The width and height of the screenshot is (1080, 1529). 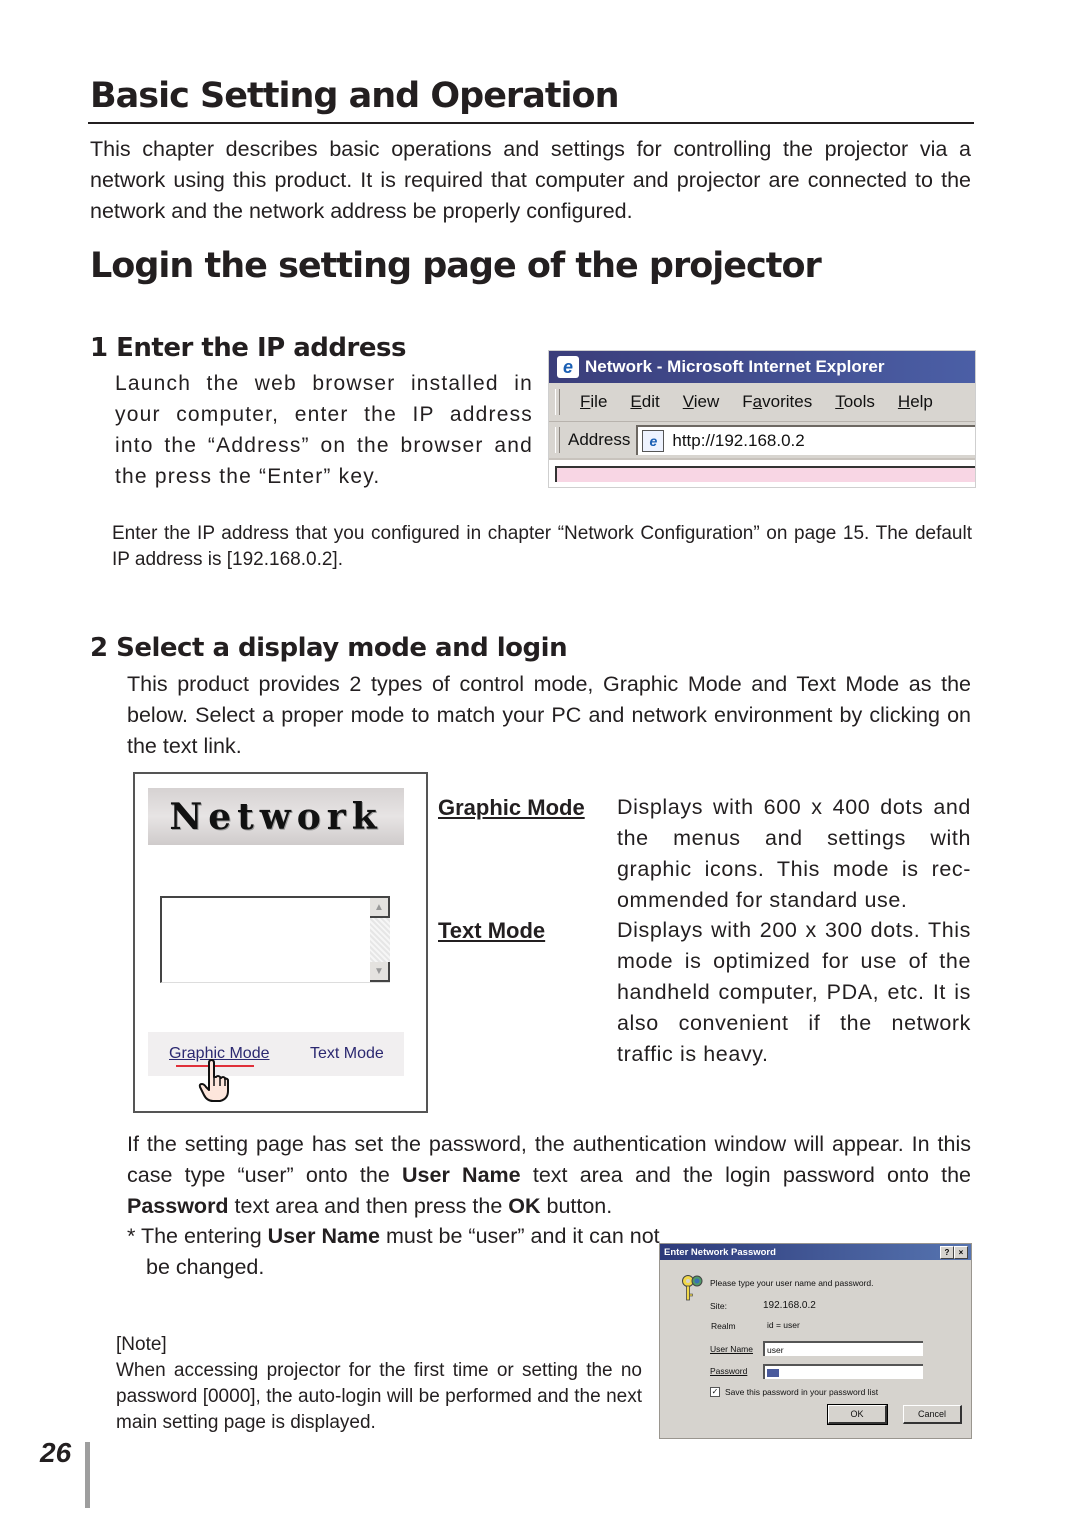 I want to click on scroll-down-icon: ▼, so click(x=380, y=972).